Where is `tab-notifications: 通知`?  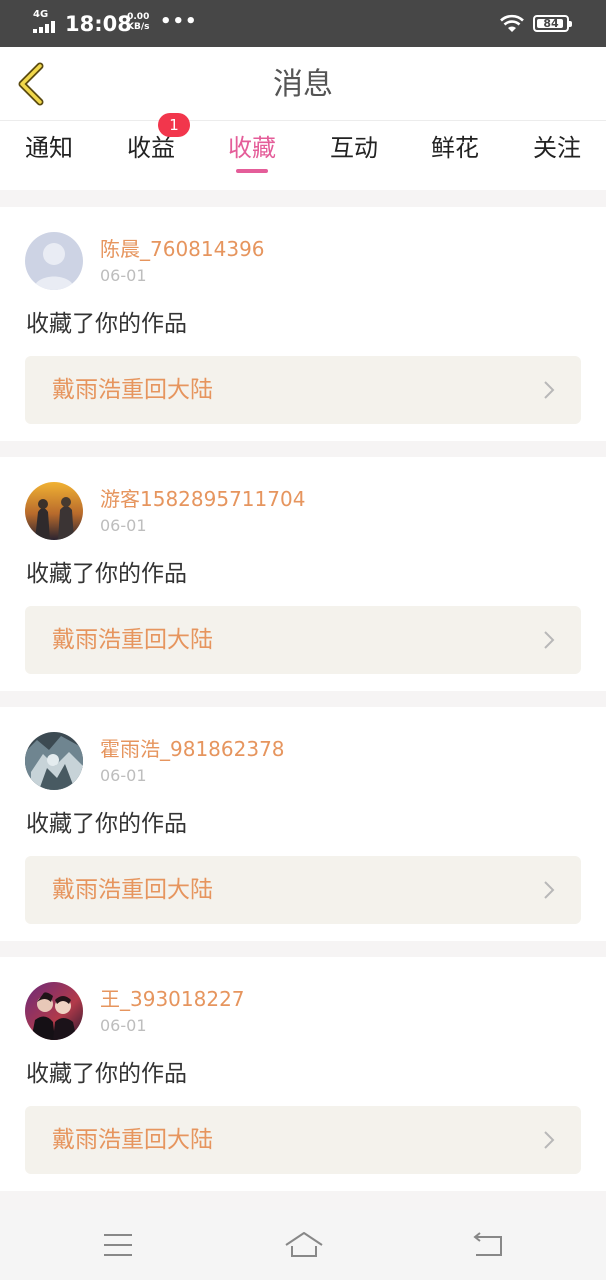
tab-notifications: 通知 is located at coordinates (49, 156).